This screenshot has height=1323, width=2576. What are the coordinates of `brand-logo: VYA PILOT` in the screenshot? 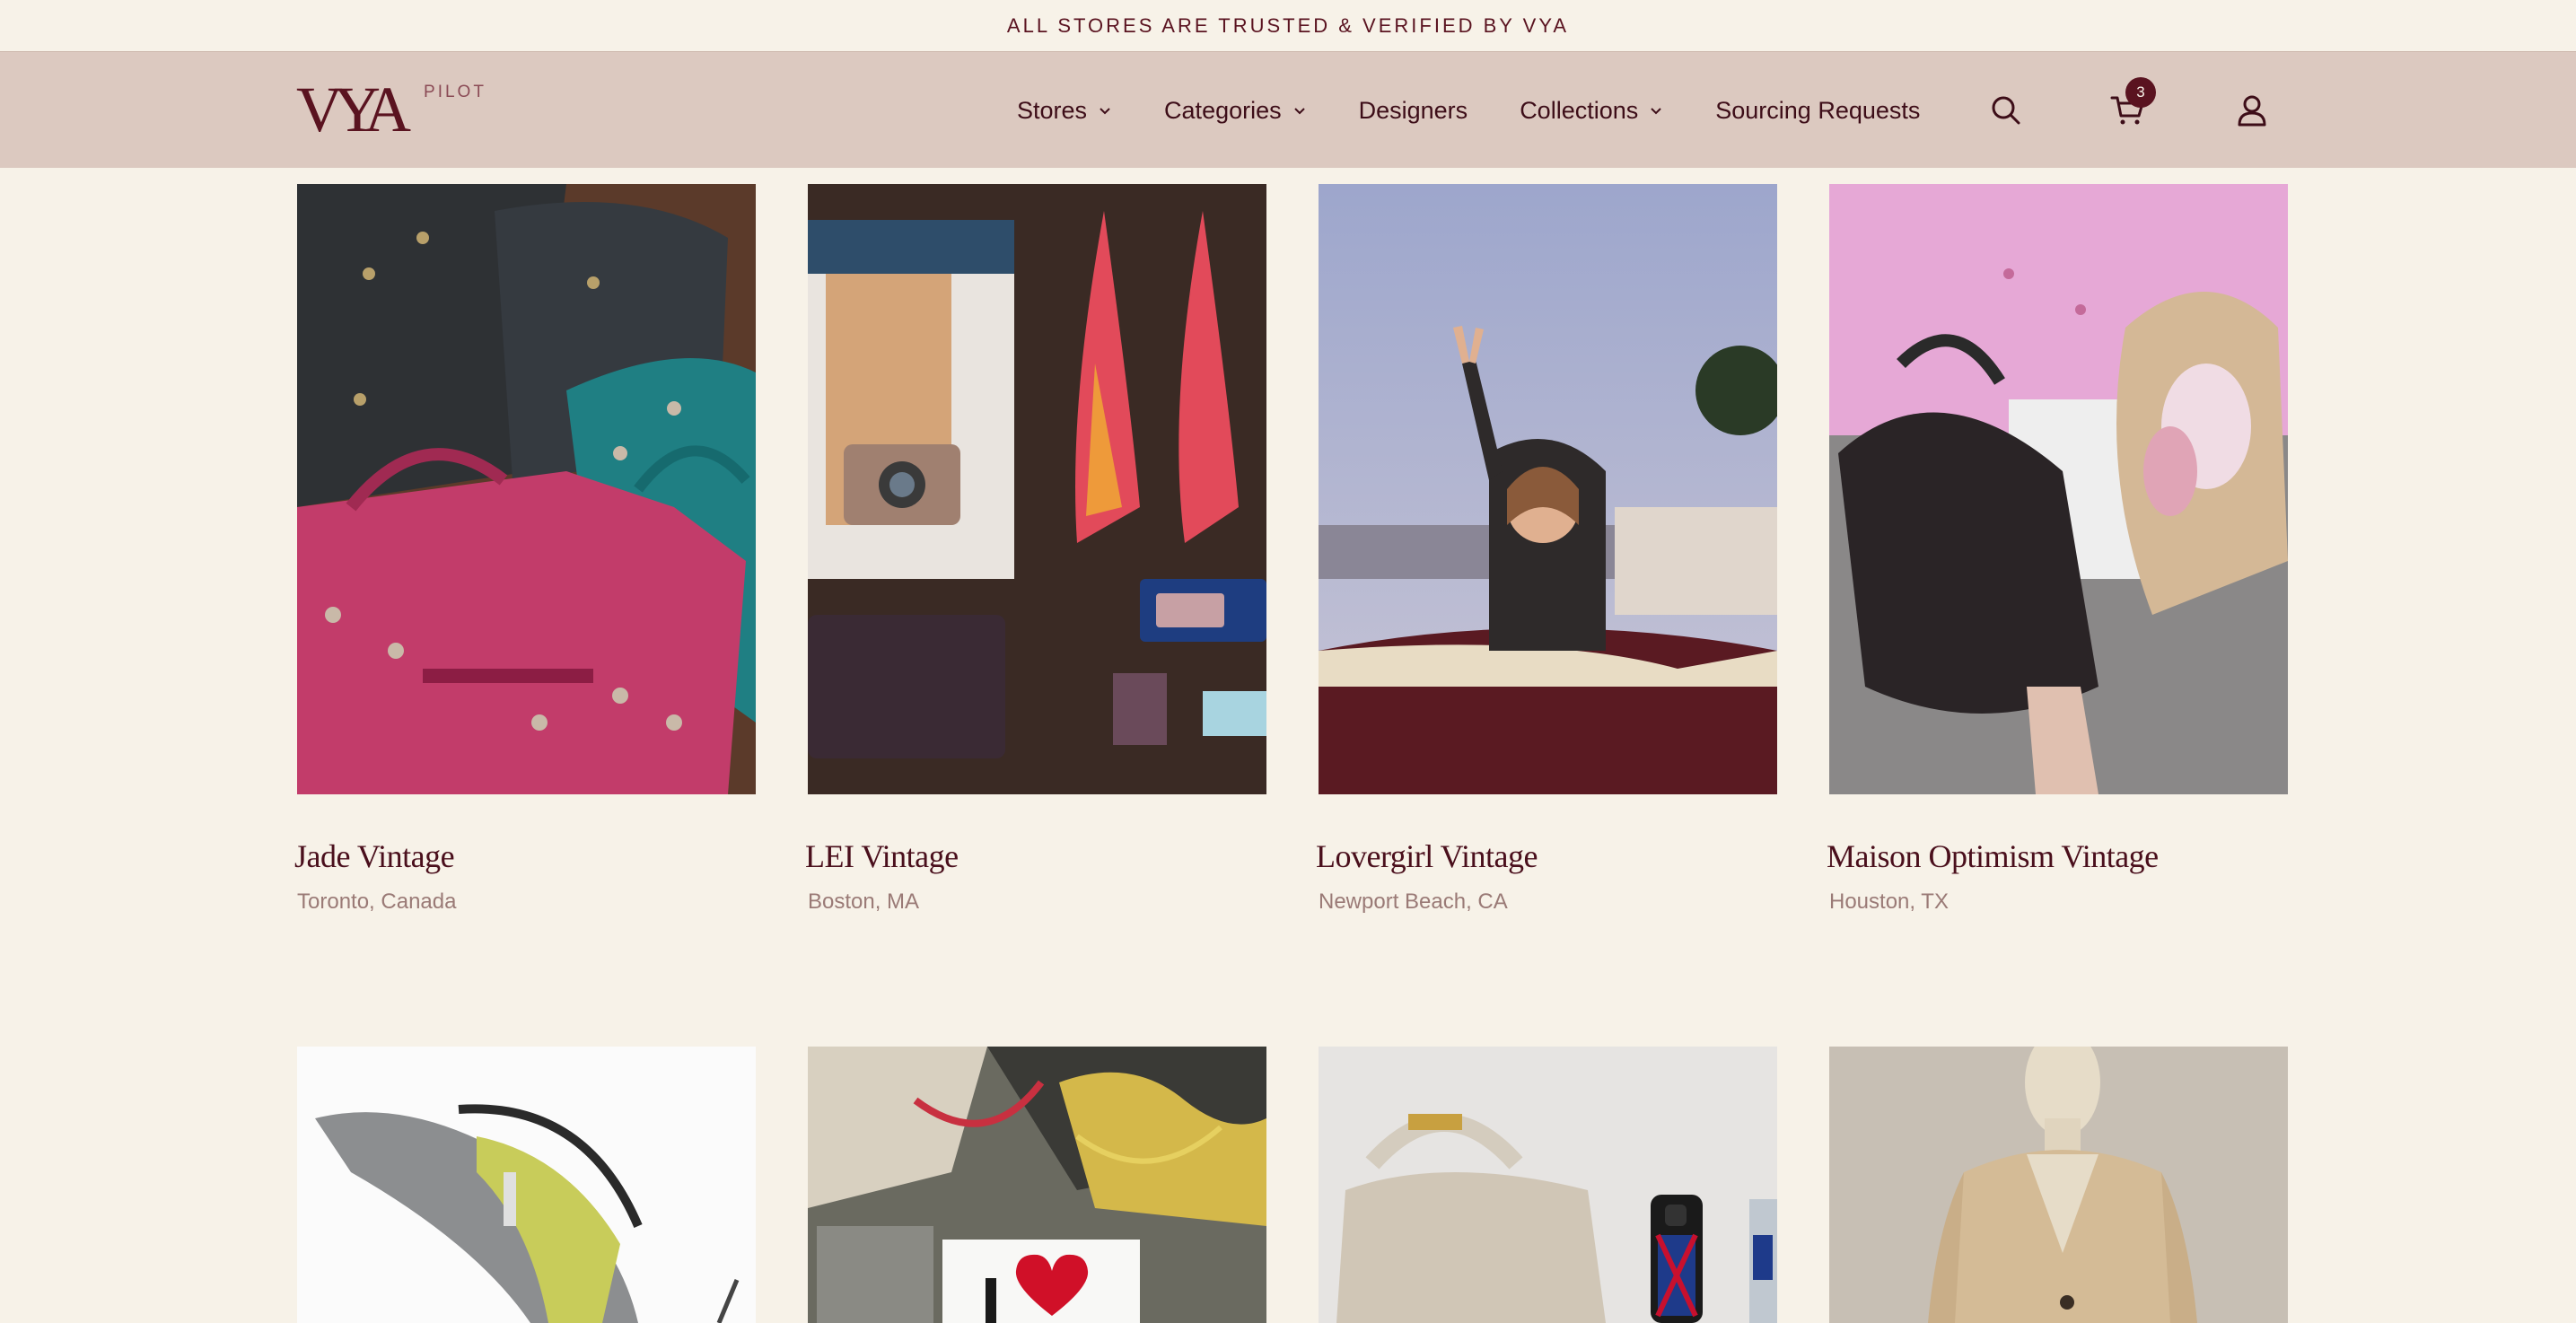 It's located at (391, 109).